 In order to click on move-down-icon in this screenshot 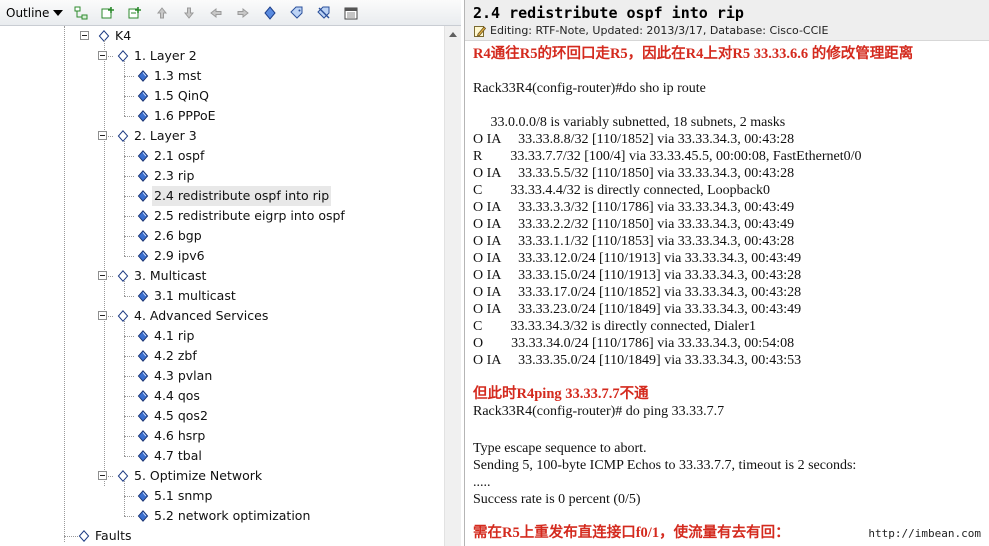, I will do `click(189, 13)`.